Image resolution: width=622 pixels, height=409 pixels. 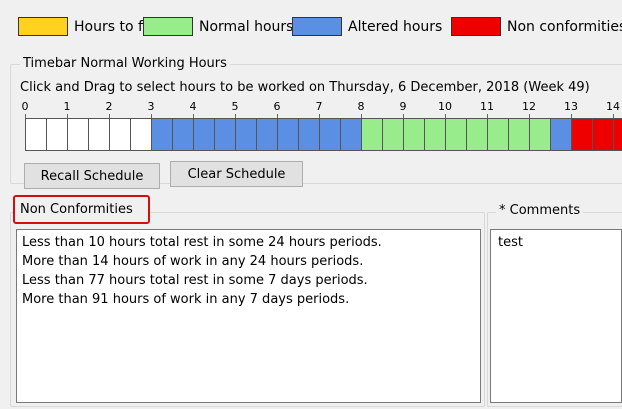 What do you see at coordinates (235, 106) in the screenshot?
I see `hour-tick-label: 5` at bounding box center [235, 106].